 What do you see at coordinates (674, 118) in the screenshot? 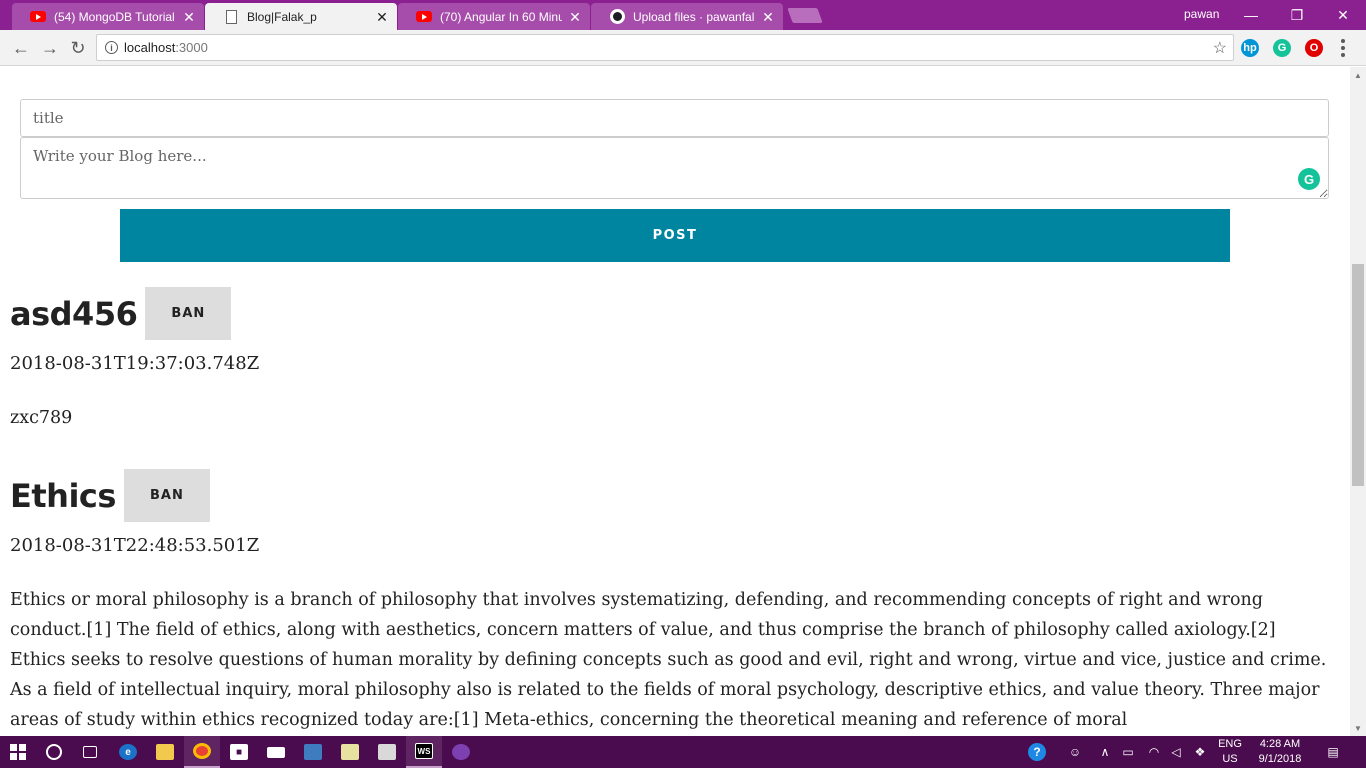
I see `blog-title-input` at bounding box center [674, 118].